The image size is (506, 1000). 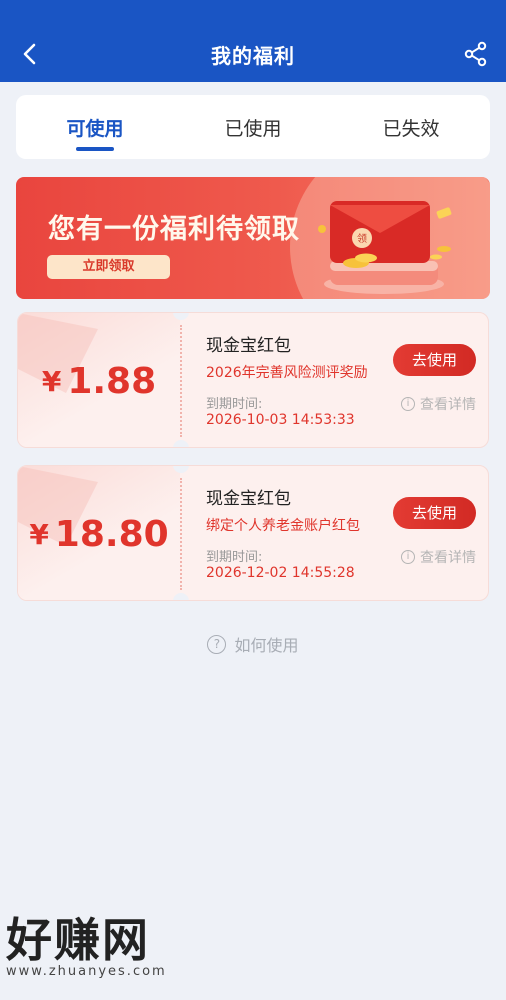 I want to click on share-icon, so click(x=475, y=54).